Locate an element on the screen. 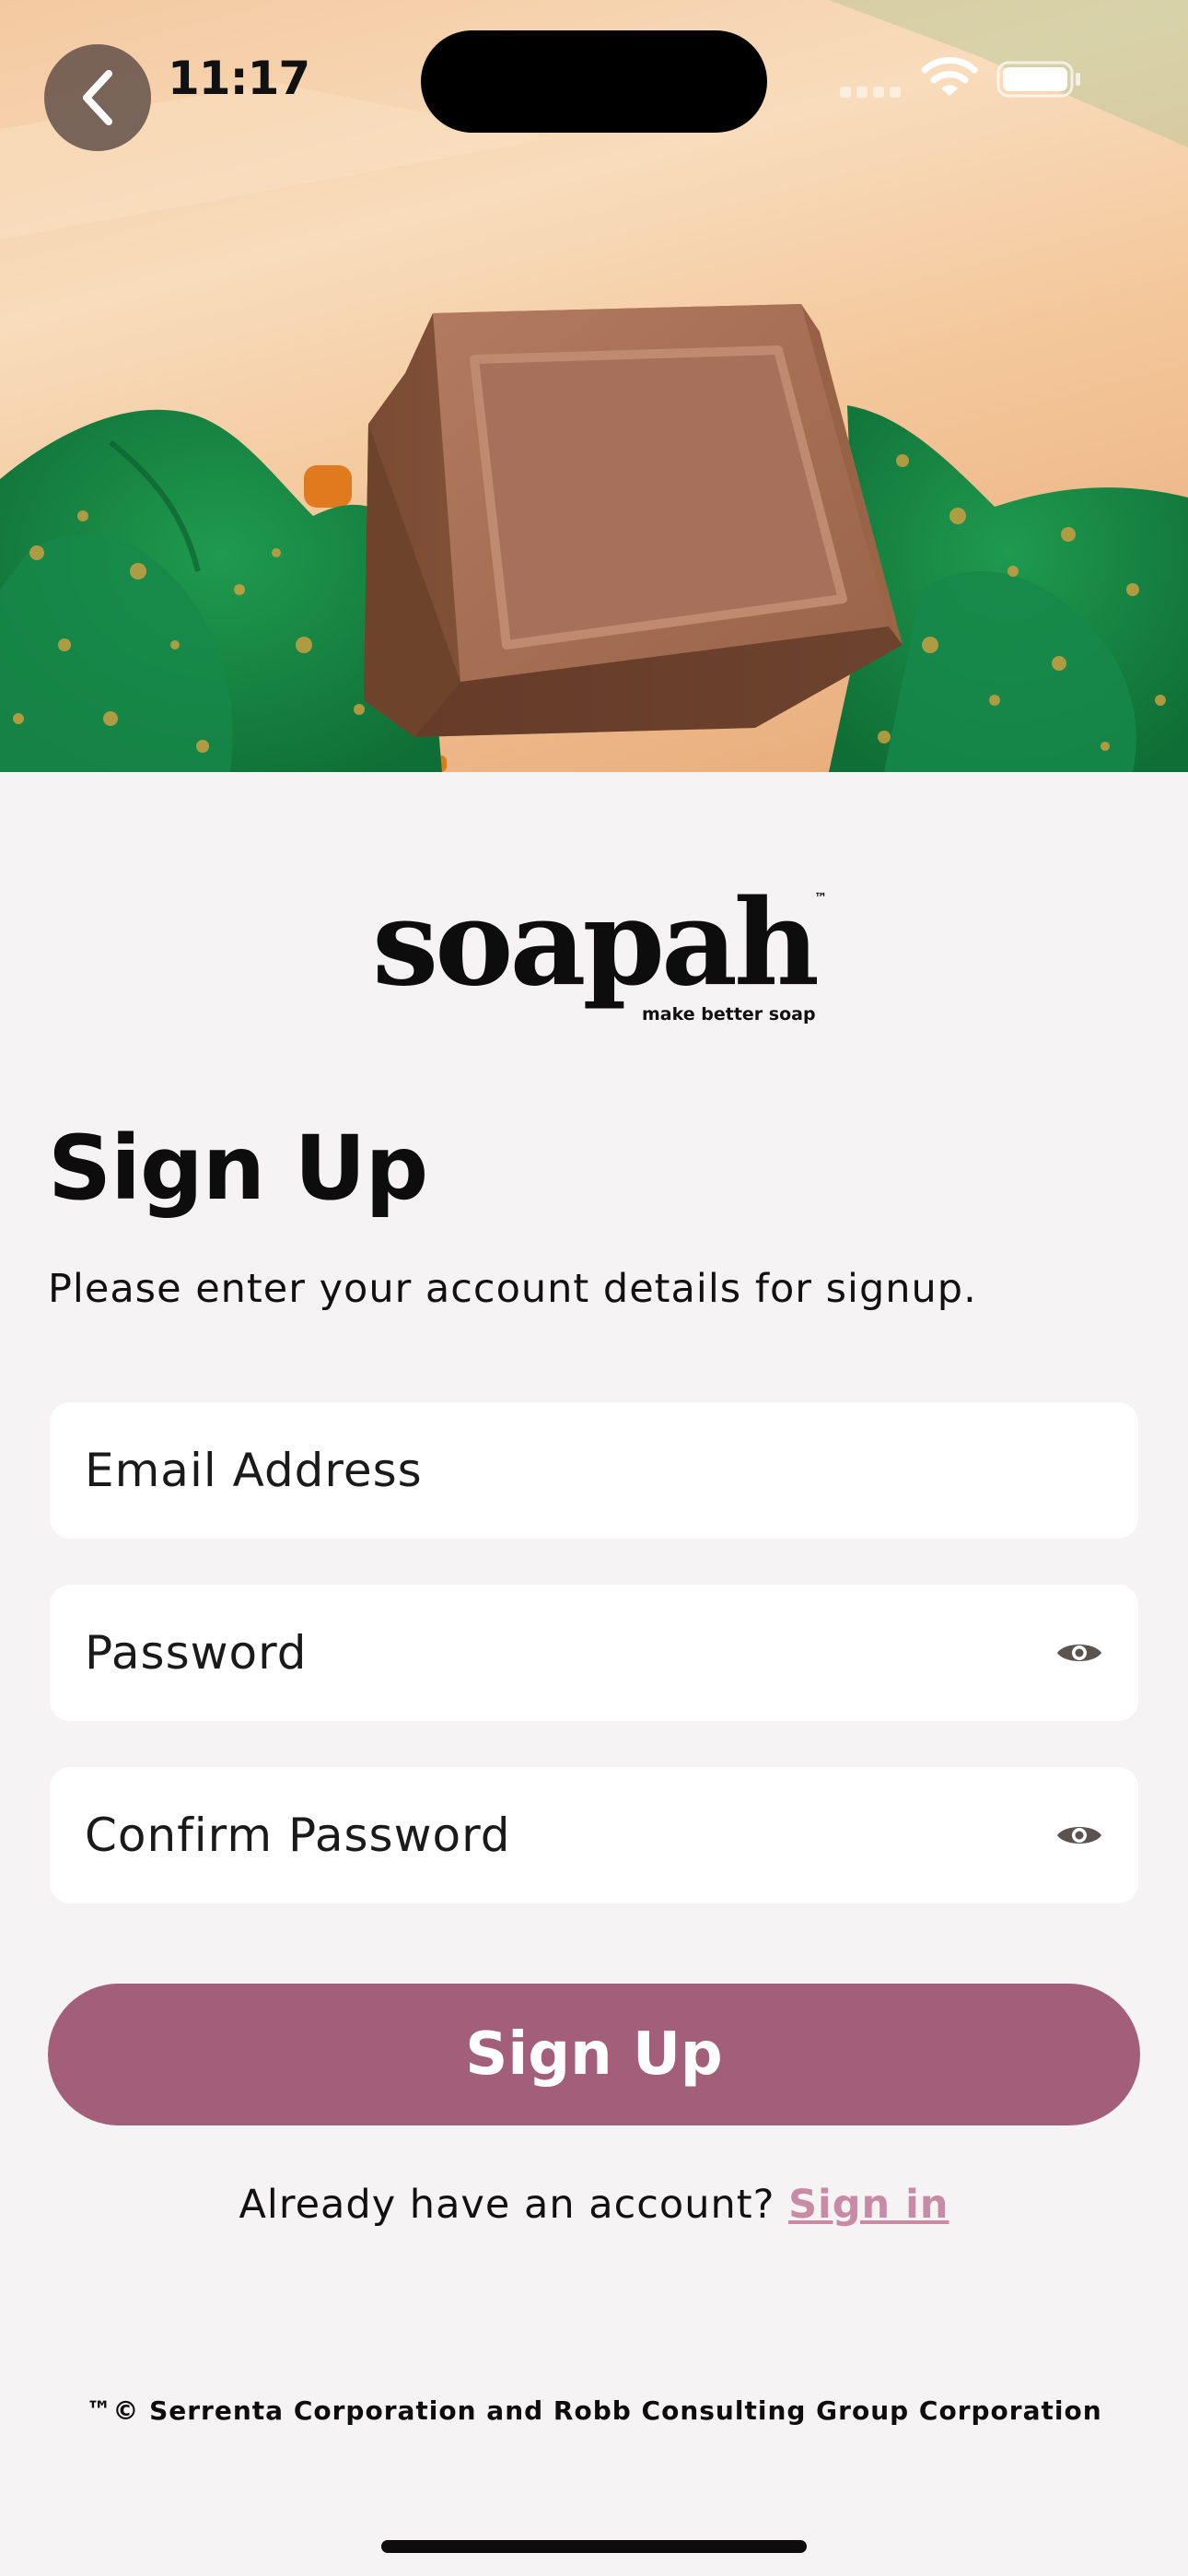 This screenshot has width=1188, height=2576. confirm-password-input is located at coordinates (570, 1835).